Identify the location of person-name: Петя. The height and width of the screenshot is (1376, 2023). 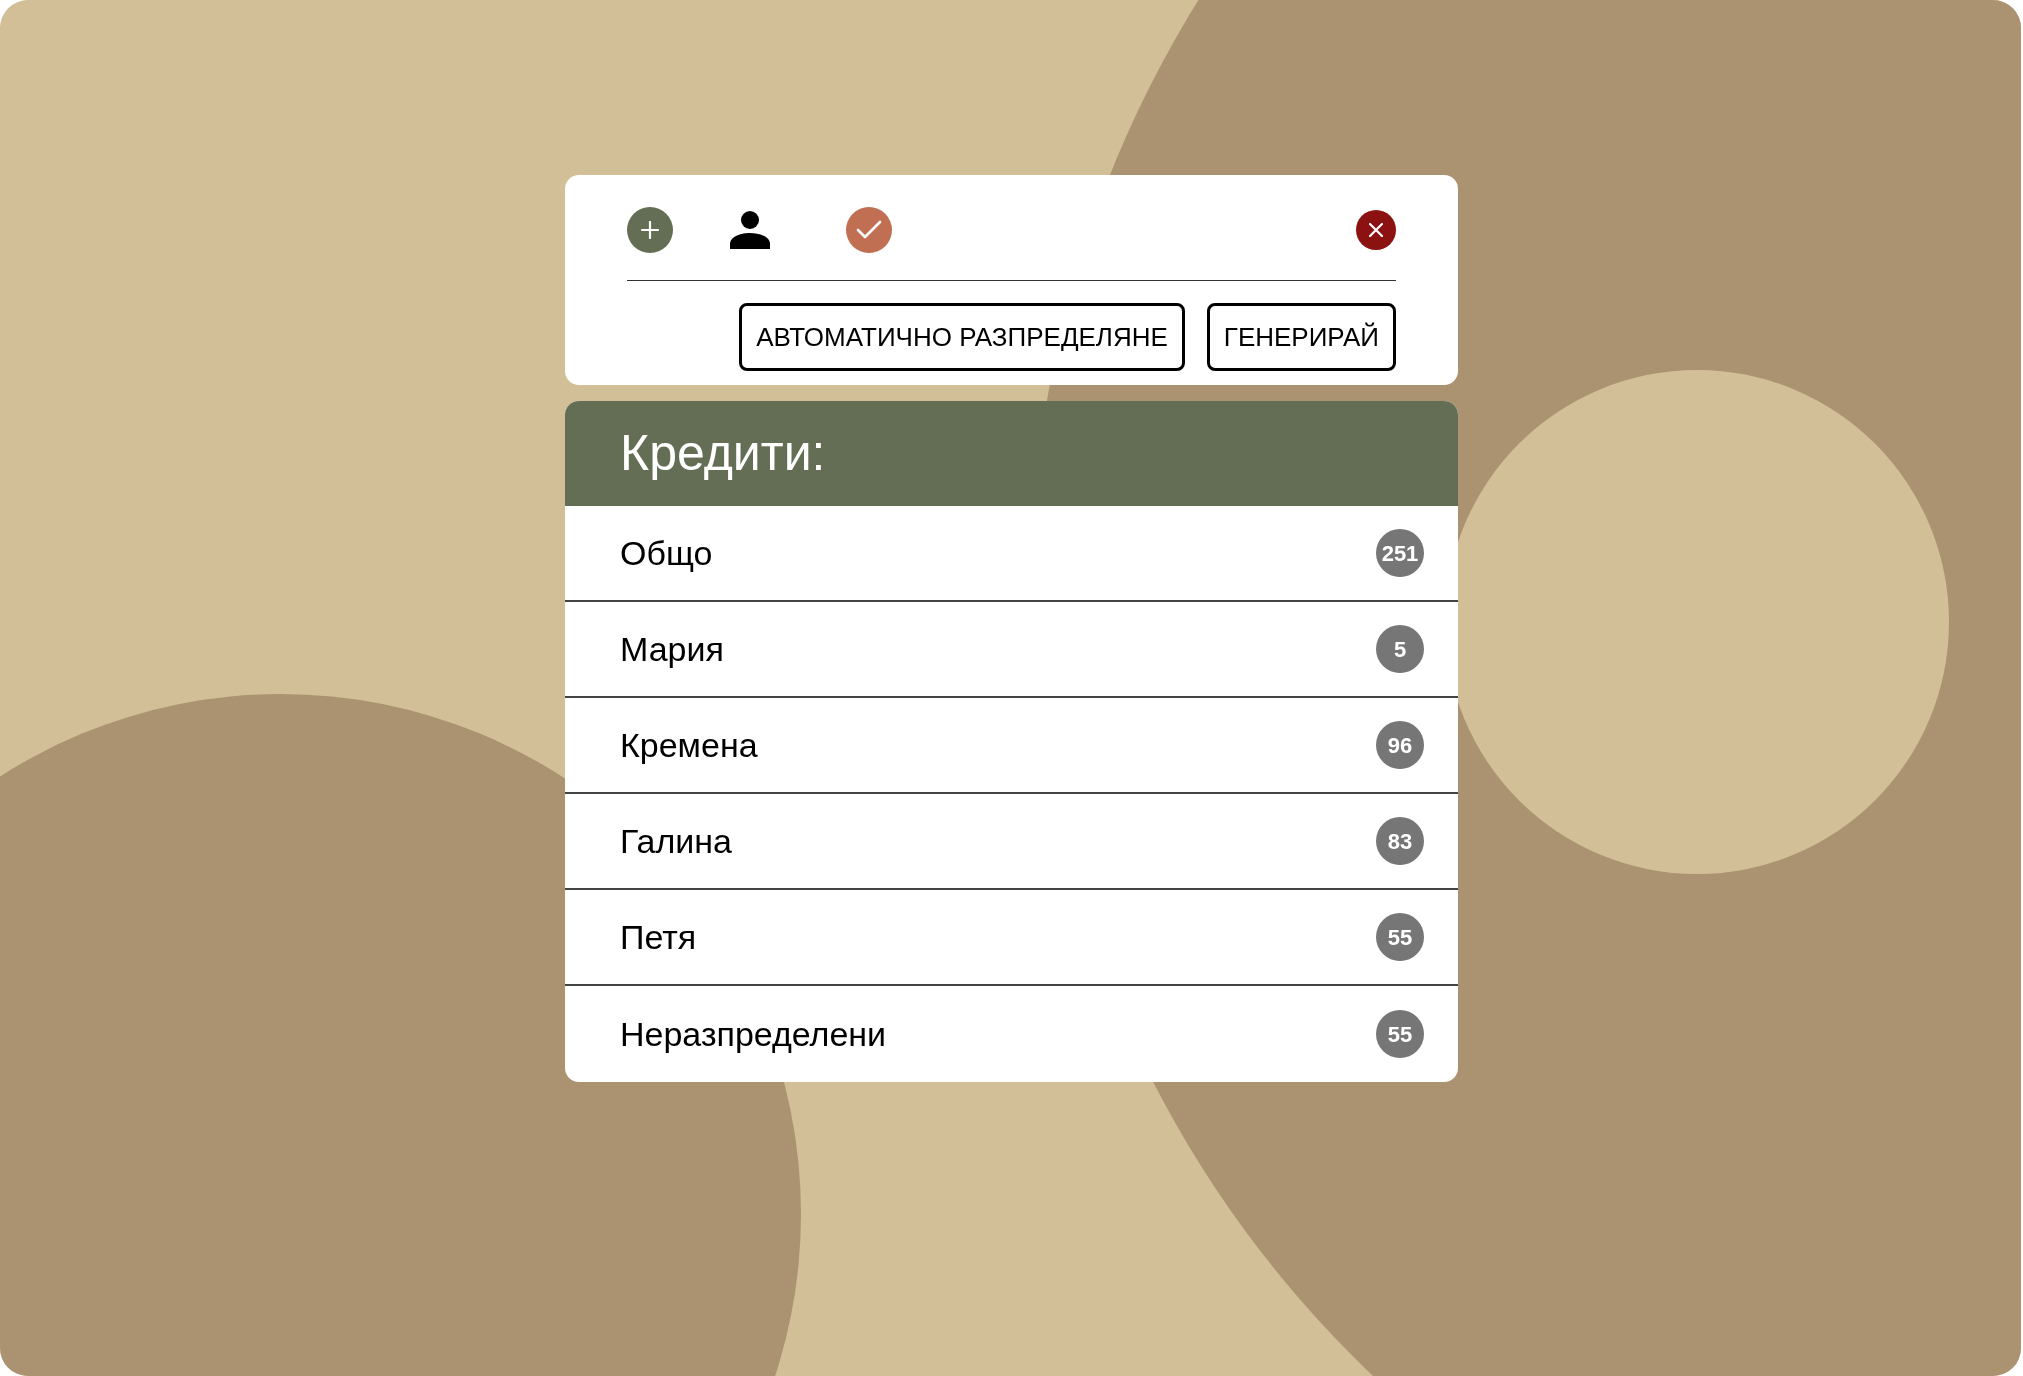
(658, 937).